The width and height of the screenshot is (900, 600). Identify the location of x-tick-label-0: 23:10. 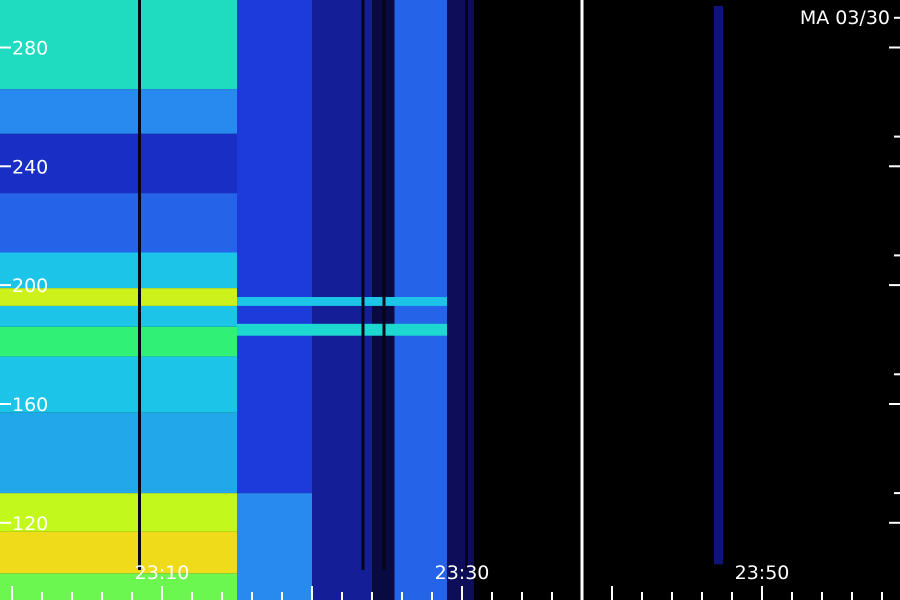
(162, 573).